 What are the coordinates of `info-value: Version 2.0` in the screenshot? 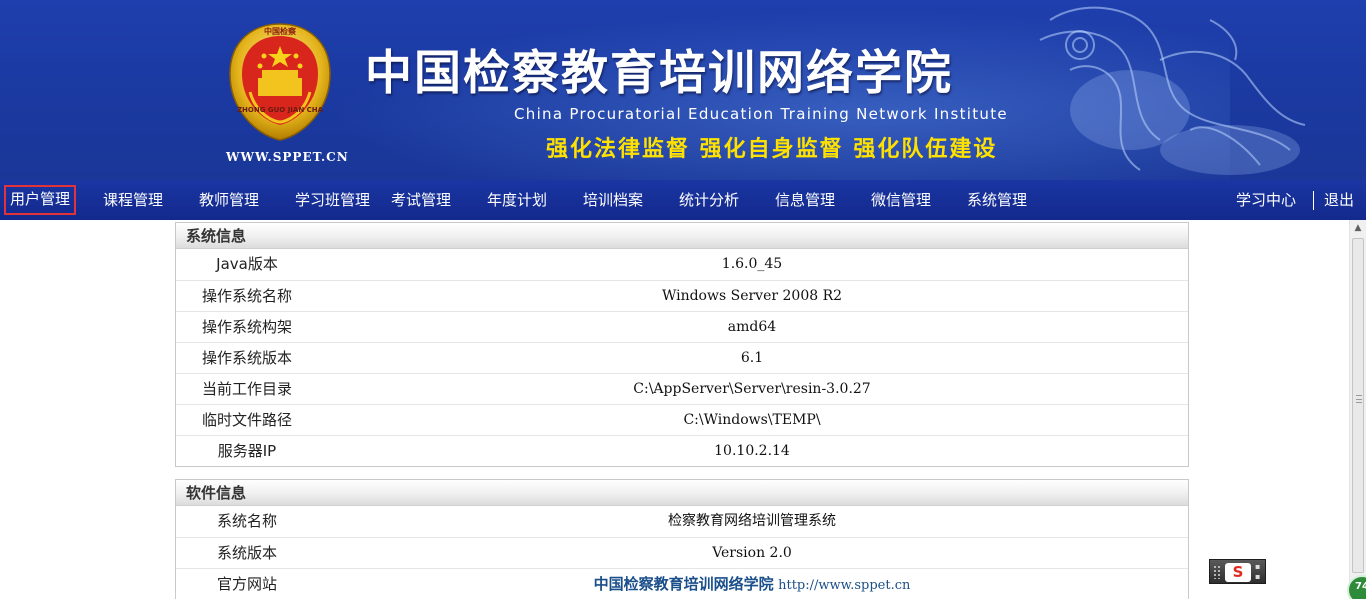 It's located at (752, 553).